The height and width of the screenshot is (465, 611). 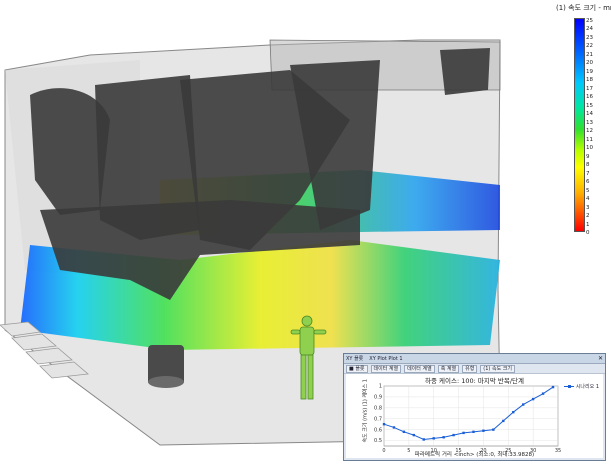 What do you see at coordinates (589, 105) in the screenshot?
I see `legend-tick: 15` at bounding box center [589, 105].